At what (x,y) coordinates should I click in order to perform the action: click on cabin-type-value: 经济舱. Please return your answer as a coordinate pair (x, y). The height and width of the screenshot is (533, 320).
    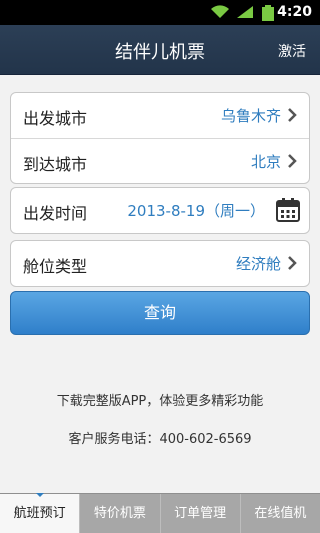
    Looking at the image, I should click on (258, 264).